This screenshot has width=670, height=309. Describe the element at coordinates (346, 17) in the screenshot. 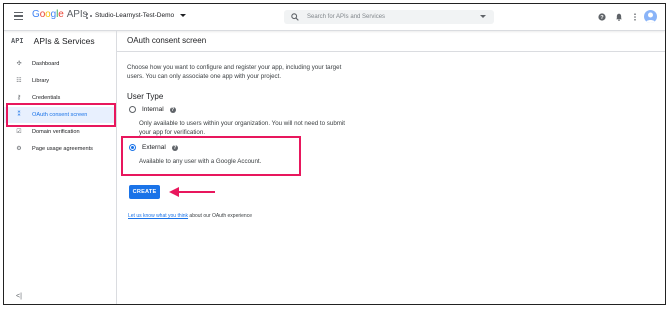

I see `search-placeholder: Search for APIs and Services` at that location.